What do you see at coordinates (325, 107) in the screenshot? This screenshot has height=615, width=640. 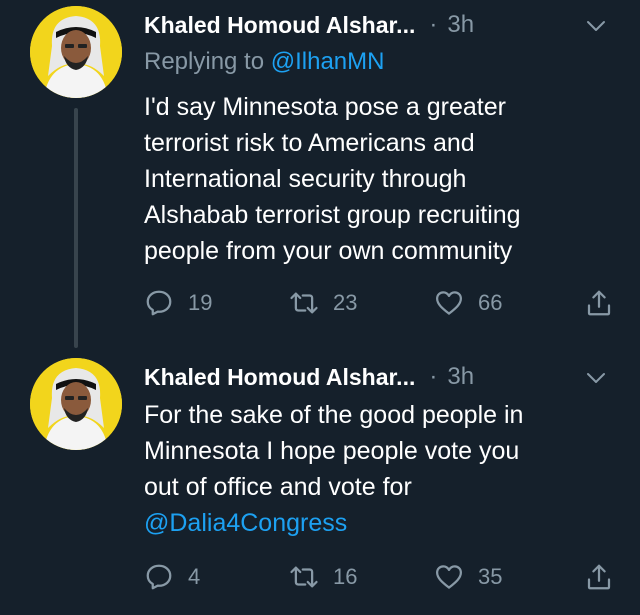 I see `tweet-text-line: I'd say Minnesota pose a greater` at bounding box center [325, 107].